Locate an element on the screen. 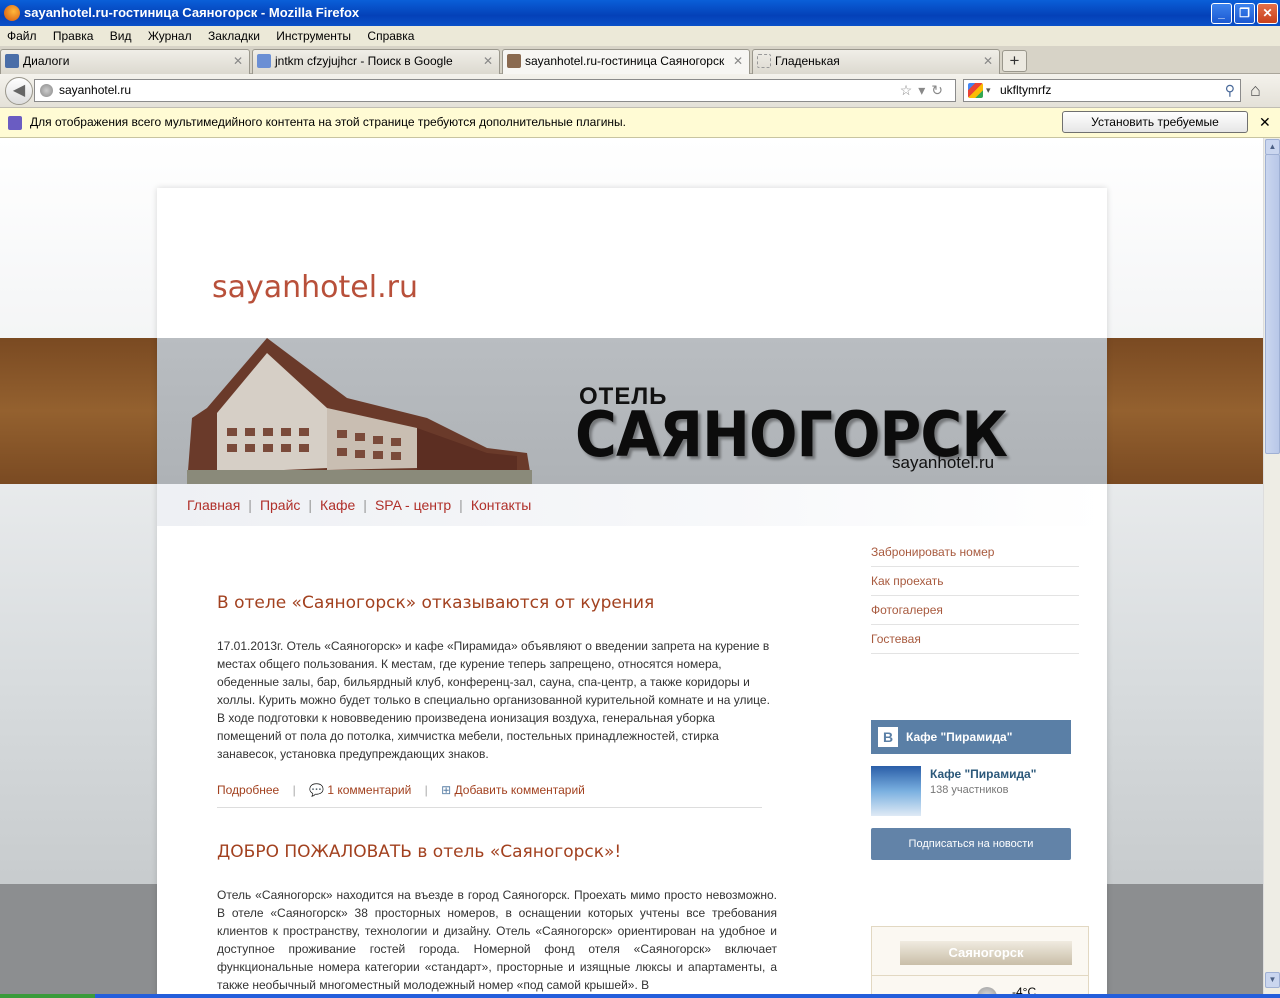  menu-bookmarks: Закладки is located at coordinates (234, 36).